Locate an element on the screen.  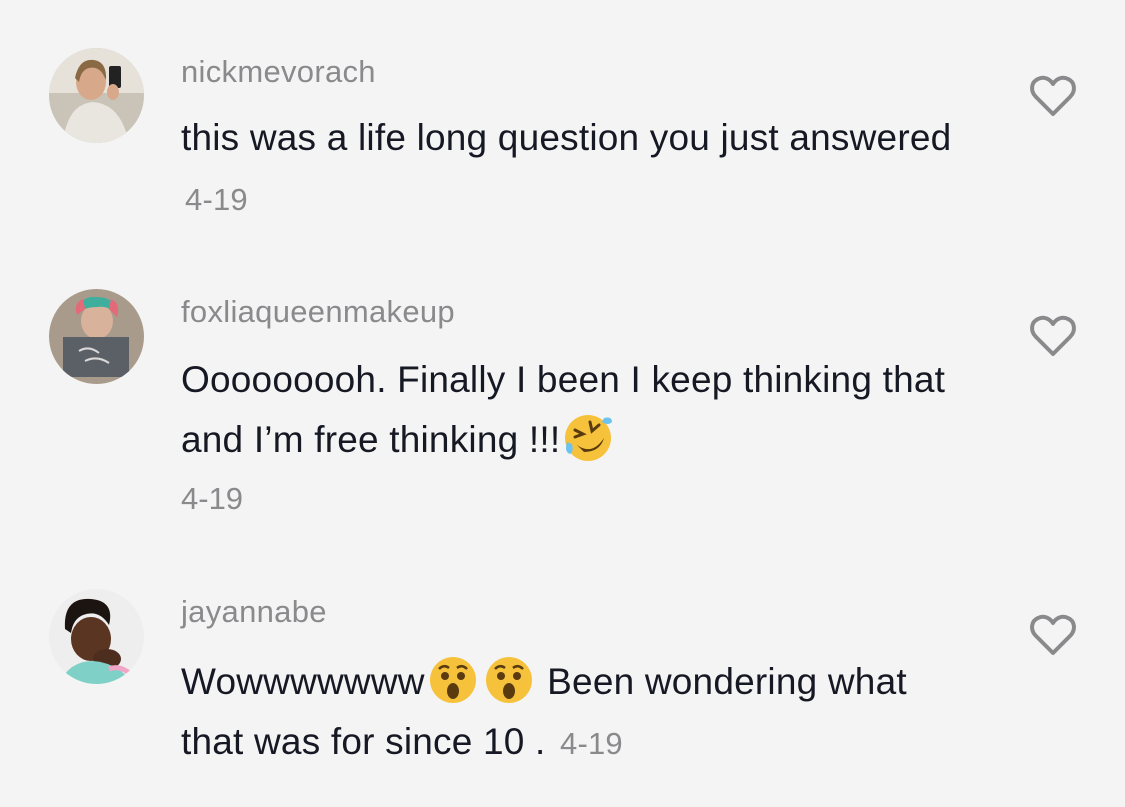
comment-body-start: Wowwwwwww is located at coordinates (303, 681).